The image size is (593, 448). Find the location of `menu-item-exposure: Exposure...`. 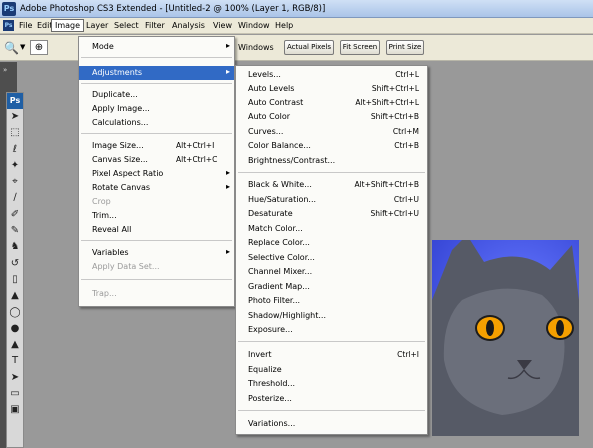

menu-item-exposure: Exposure... is located at coordinates (331, 330).